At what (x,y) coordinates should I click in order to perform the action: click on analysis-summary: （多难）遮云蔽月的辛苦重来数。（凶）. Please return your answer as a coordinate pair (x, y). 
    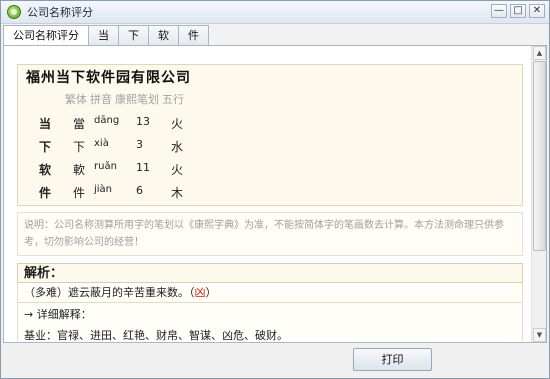
    Looking at the image, I should click on (270, 293).